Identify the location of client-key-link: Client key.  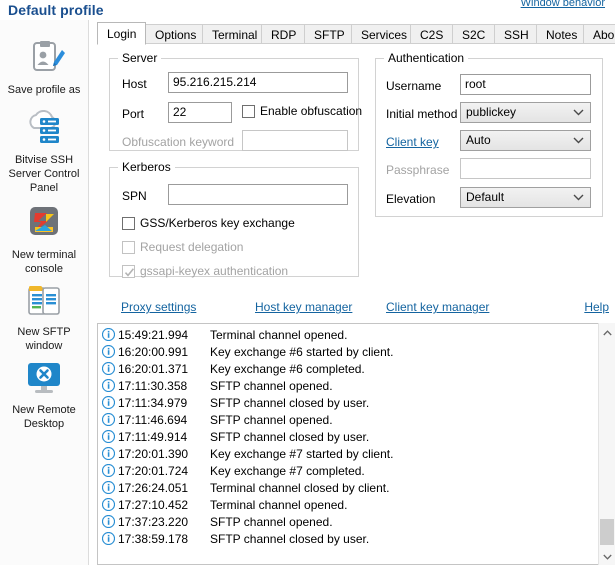
(412, 142).